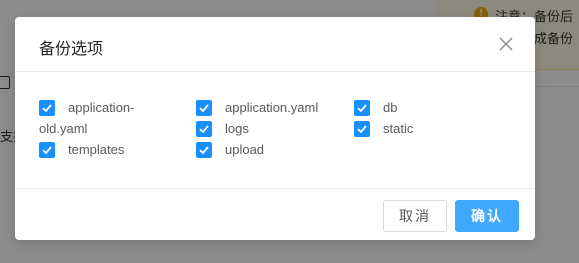 The width and height of the screenshot is (579, 263). What do you see at coordinates (96, 149) in the screenshot?
I see `option-label: templates` at bounding box center [96, 149].